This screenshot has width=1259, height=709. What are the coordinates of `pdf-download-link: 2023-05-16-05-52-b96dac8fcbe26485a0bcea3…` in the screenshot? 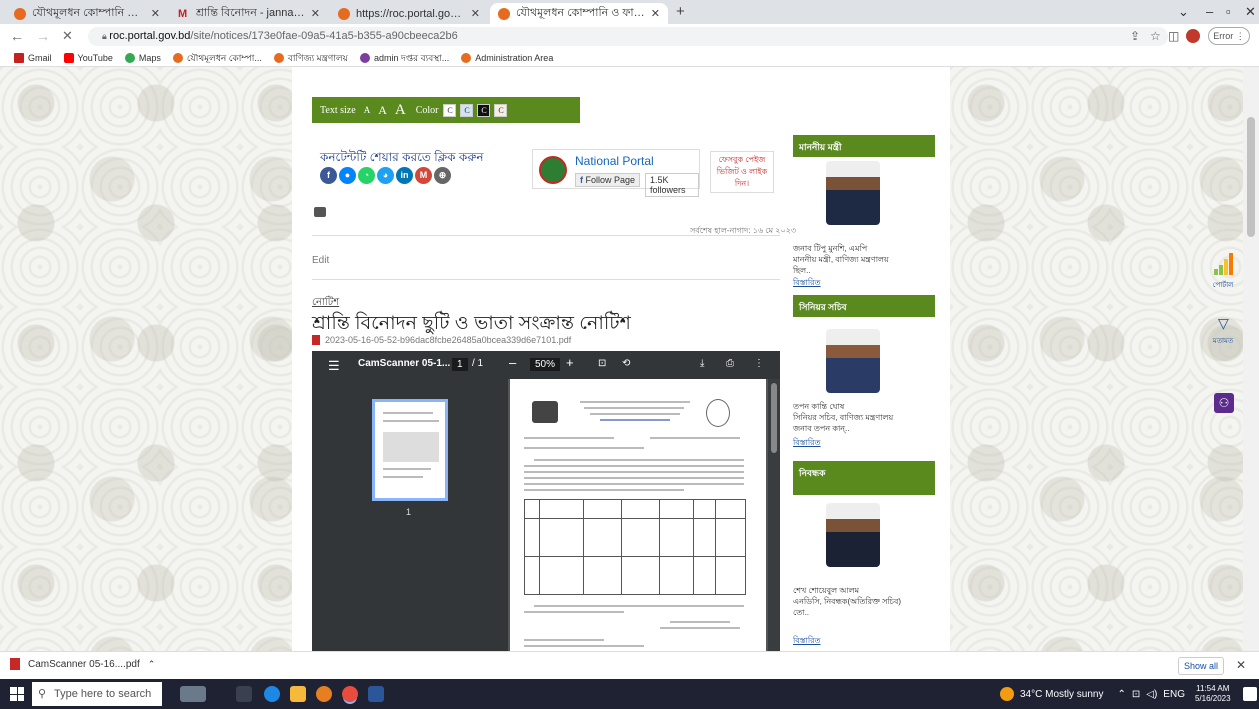 It's located at (441, 340).